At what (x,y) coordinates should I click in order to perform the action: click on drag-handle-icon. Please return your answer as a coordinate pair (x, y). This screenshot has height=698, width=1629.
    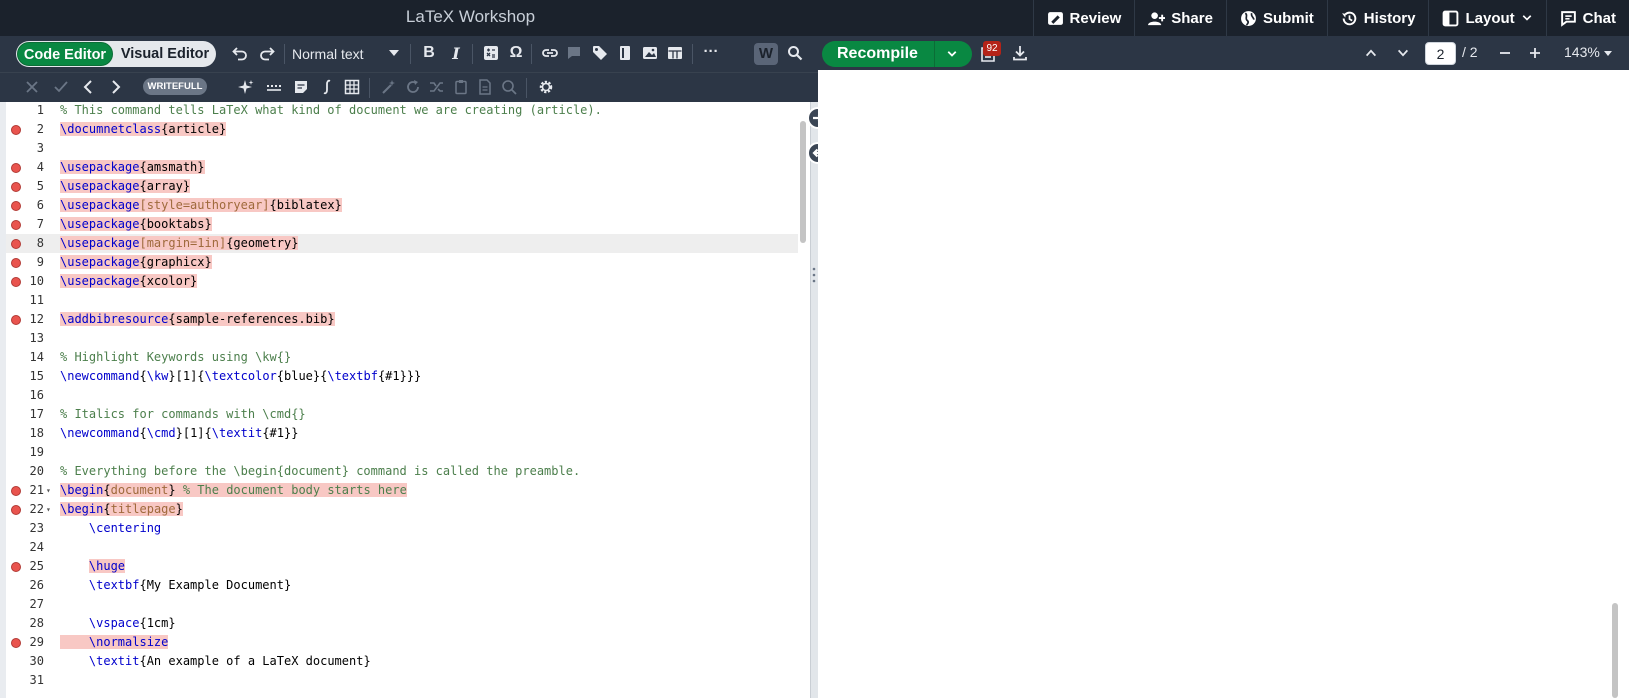
    Looking at the image, I should click on (814, 275).